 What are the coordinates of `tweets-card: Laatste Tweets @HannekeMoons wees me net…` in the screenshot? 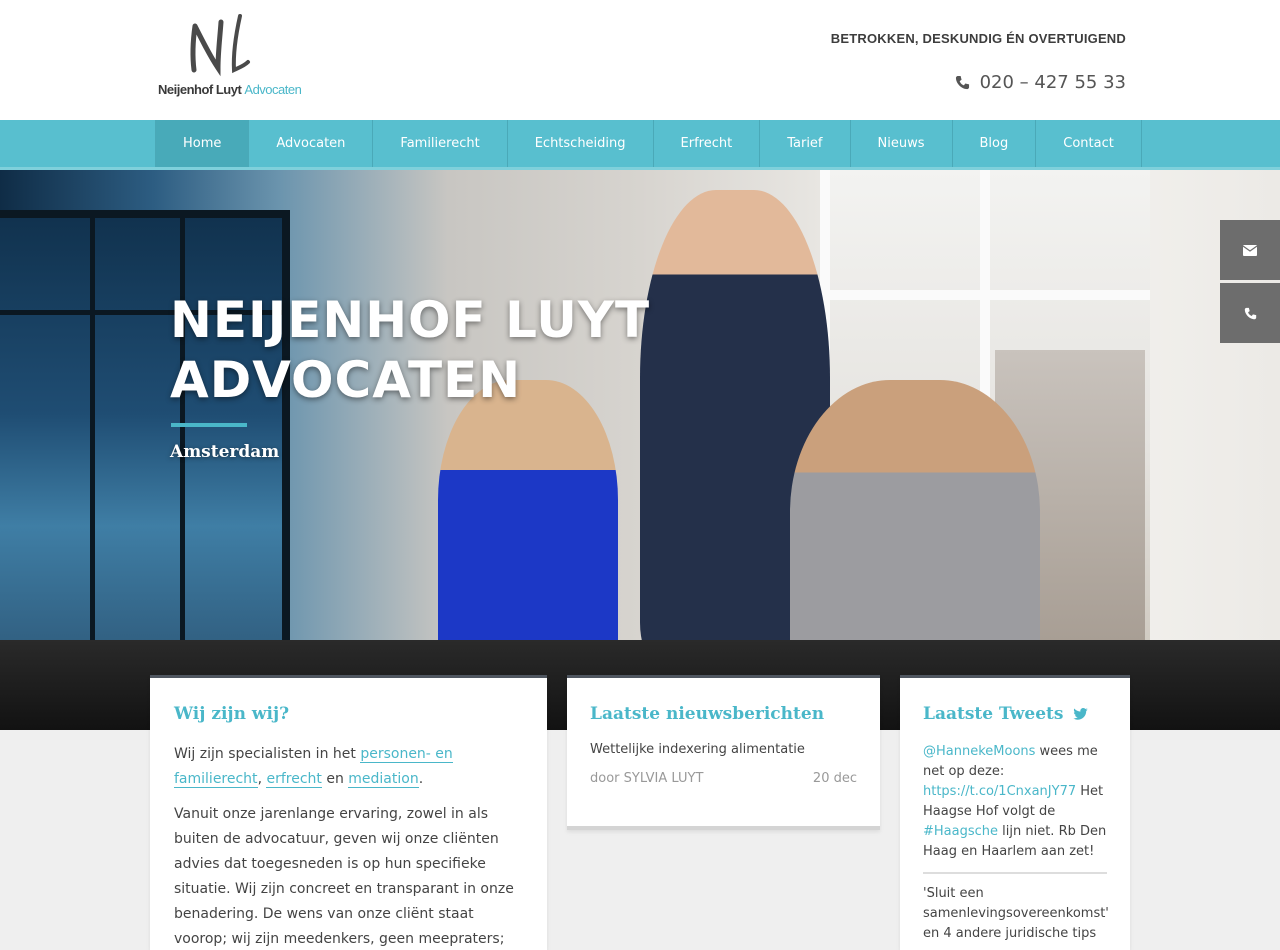 It's located at (1015, 812).